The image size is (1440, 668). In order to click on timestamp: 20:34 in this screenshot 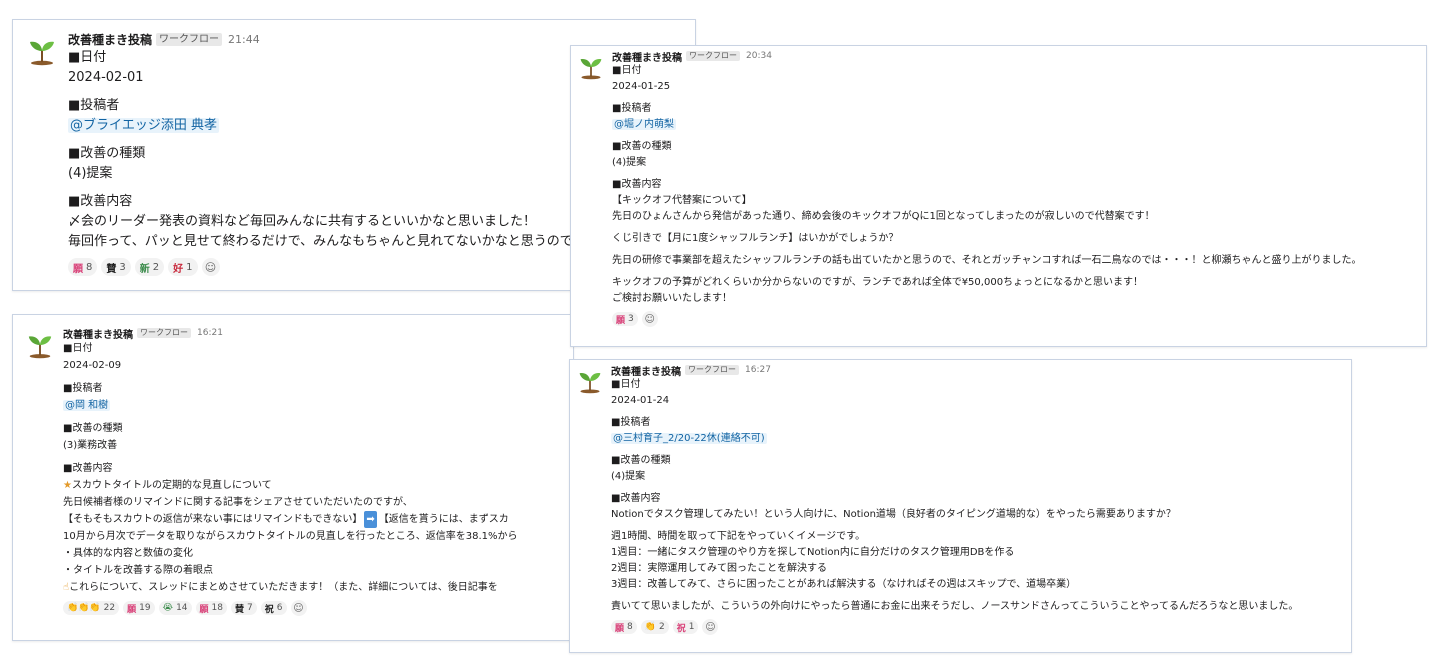, I will do `click(759, 56)`.